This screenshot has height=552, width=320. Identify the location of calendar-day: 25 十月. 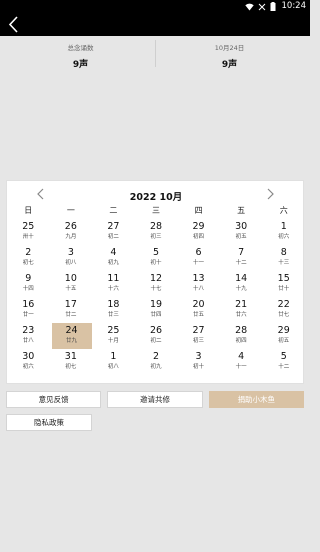
(113, 336).